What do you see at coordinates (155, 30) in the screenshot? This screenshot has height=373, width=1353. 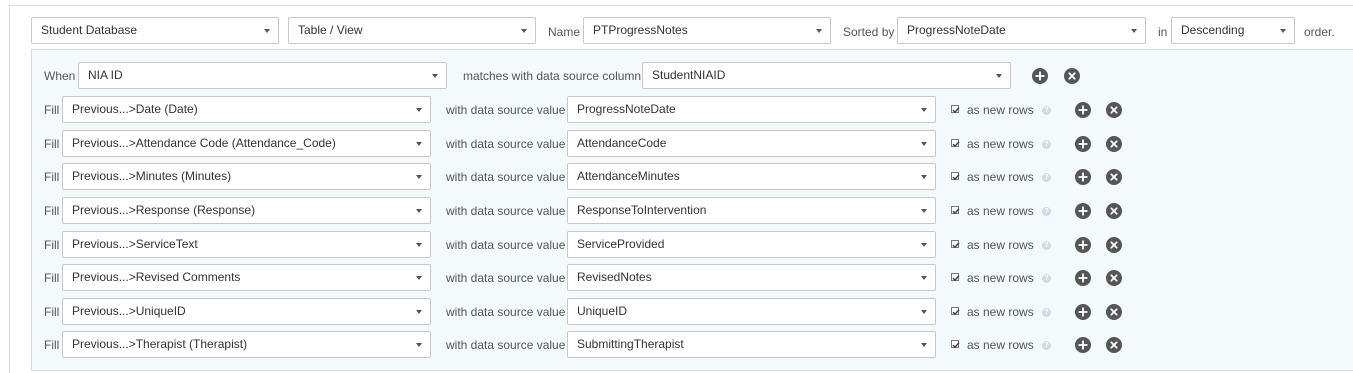 I see `database-select: Student Database` at bounding box center [155, 30].